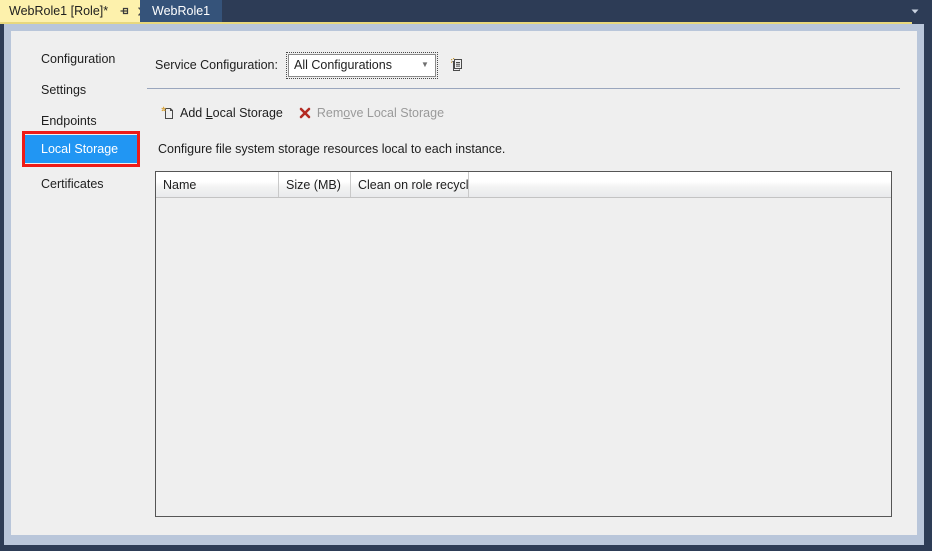 The image size is (932, 551). Describe the element at coordinates (380, 113) in the screenshot. I see `remove-local-storage-label: Remove Local Storage` at that location.